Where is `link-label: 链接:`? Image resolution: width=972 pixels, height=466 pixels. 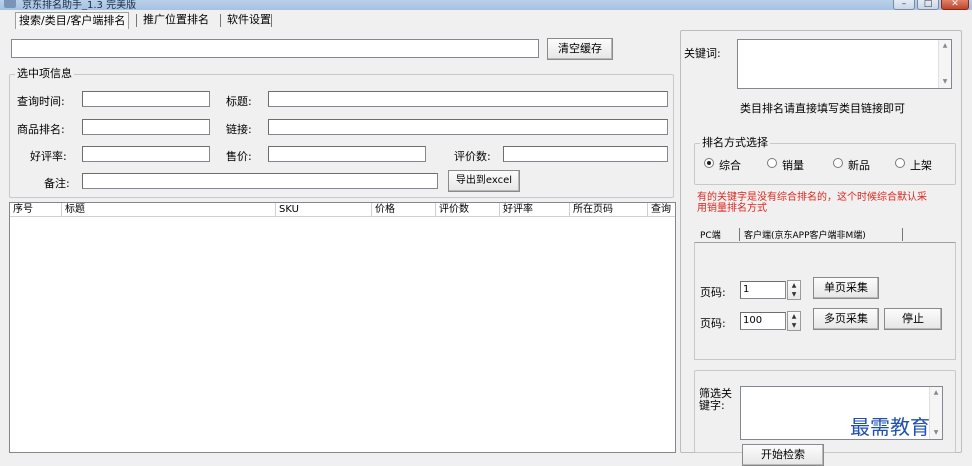
link-label: 链接: is located at coordinates (239, 129).